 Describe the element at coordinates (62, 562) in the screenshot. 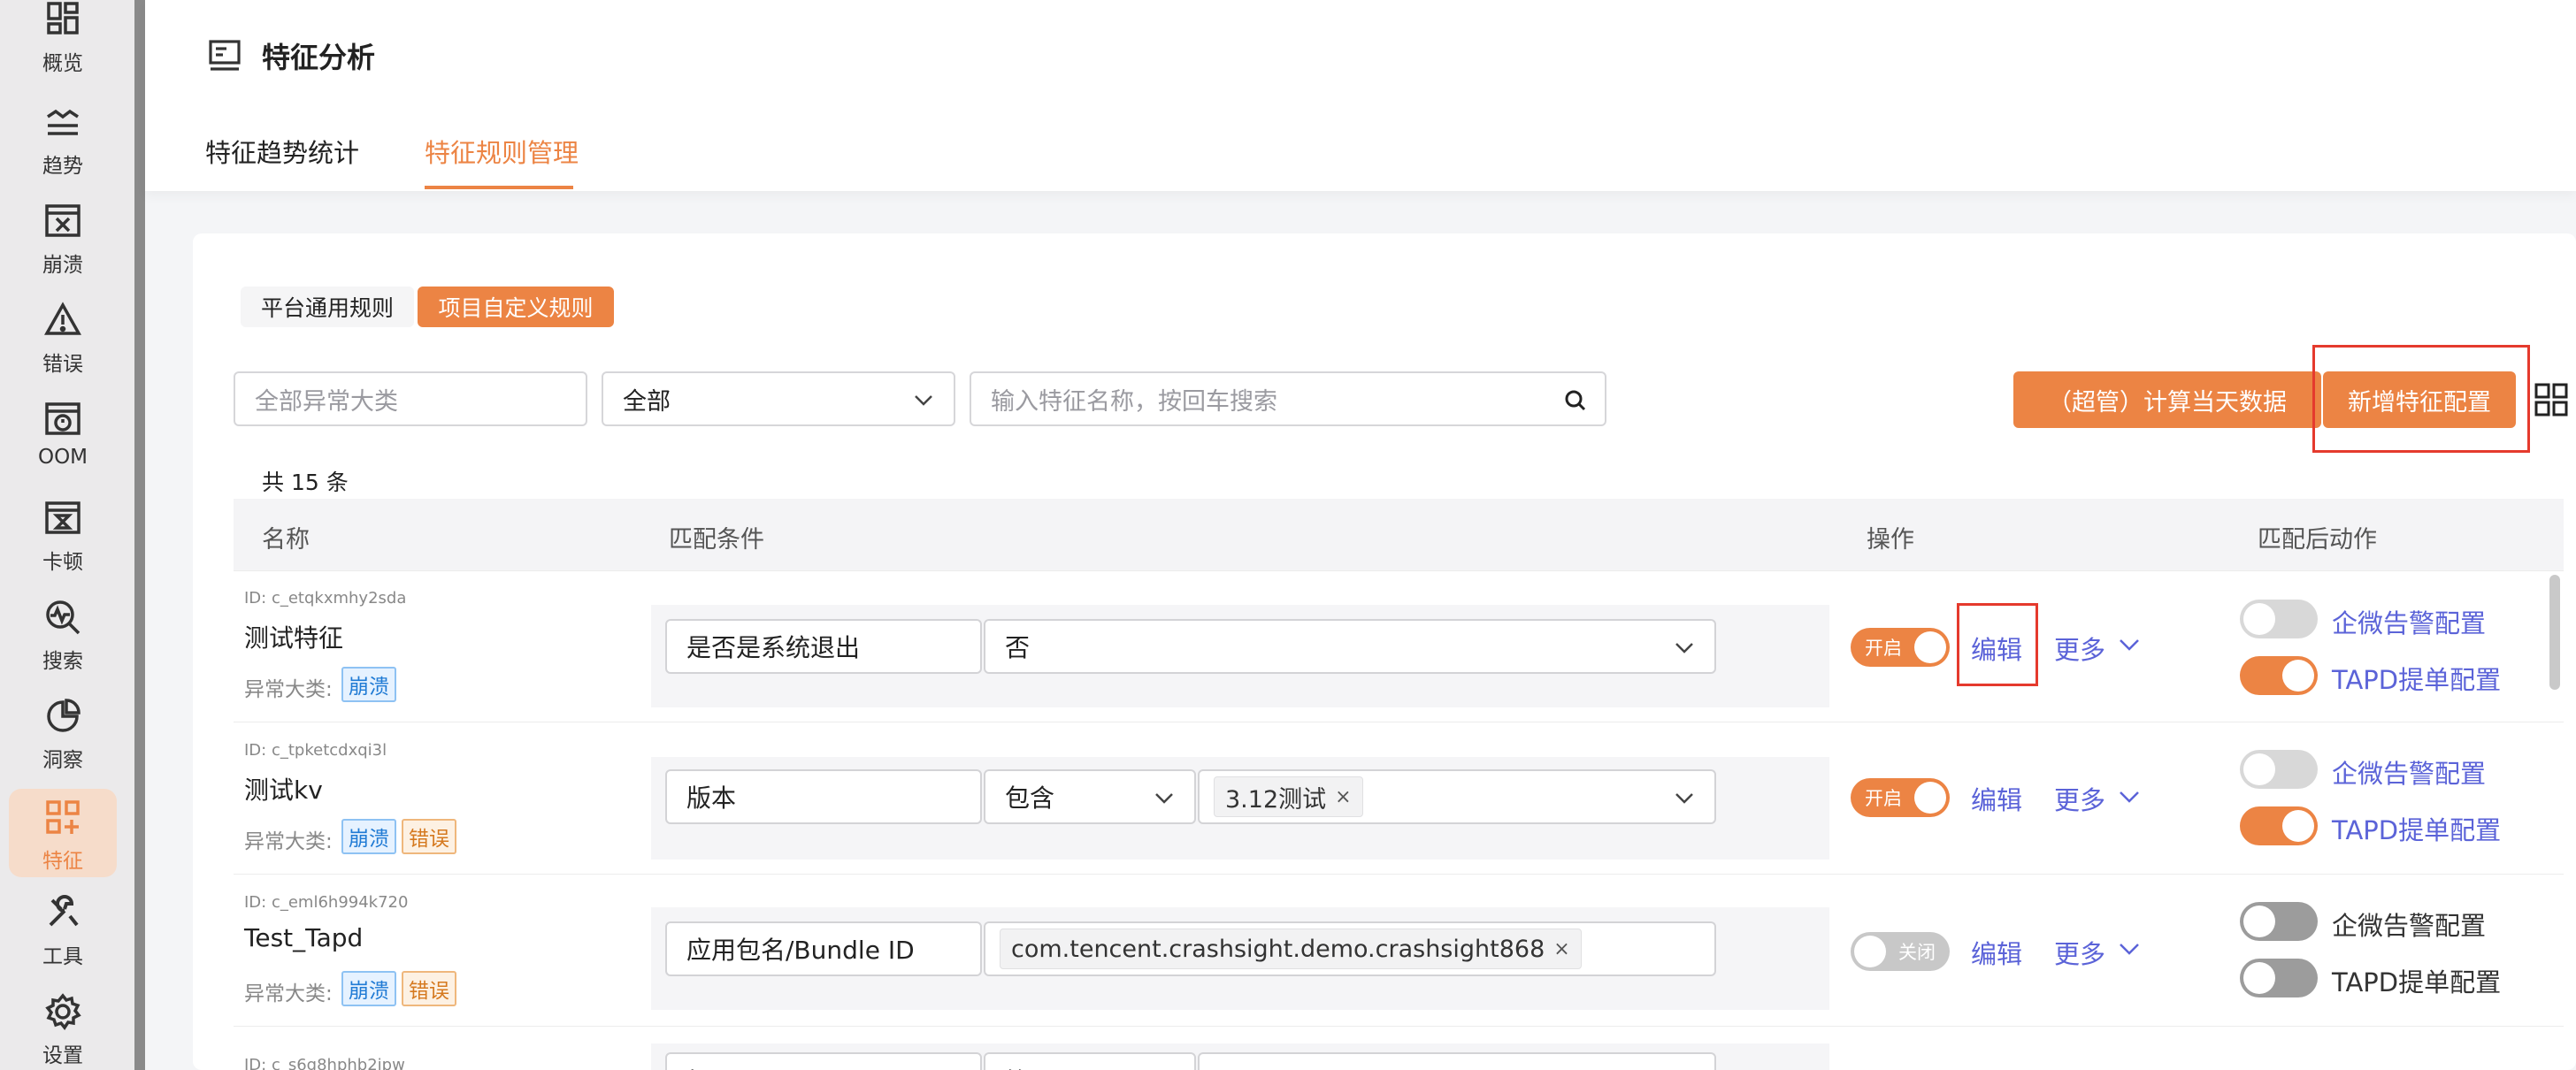

I see `sidebar-item-label: 卡顿` at that location.